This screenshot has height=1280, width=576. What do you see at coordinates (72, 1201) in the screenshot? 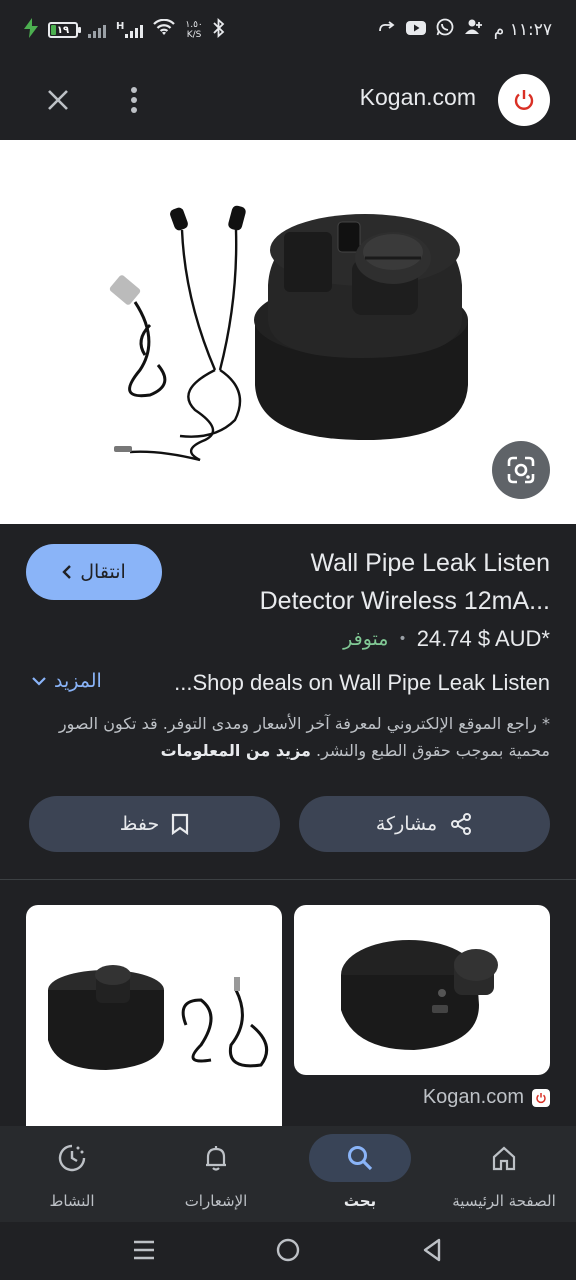
I see `nav-activity-label: النشاط` at bounding box center [72, 1201].